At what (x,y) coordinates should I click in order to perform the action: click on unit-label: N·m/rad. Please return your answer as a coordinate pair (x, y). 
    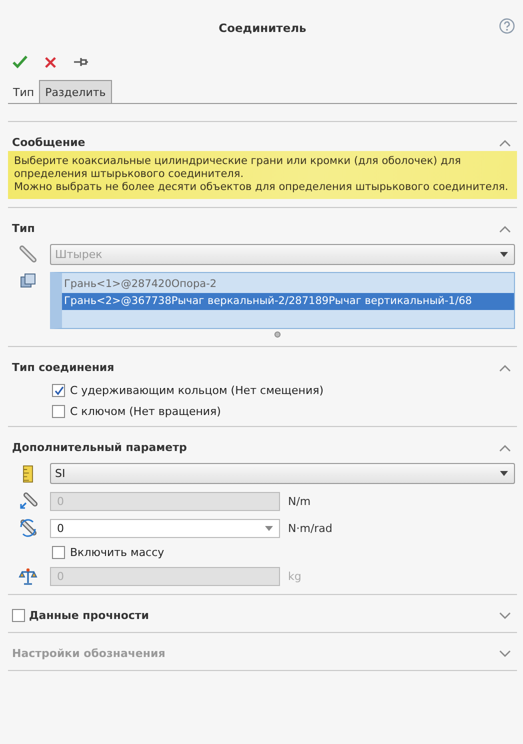
    Looking at the image, I should click on (310, 528).